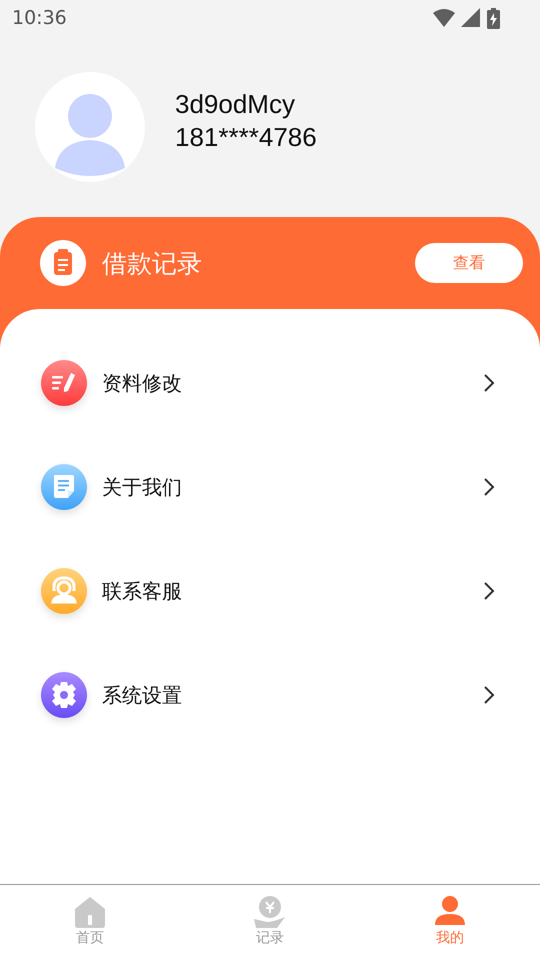 This screenshot has height=960, width=540. I want to click on menu-item: 关于我们, so click(270, 487).